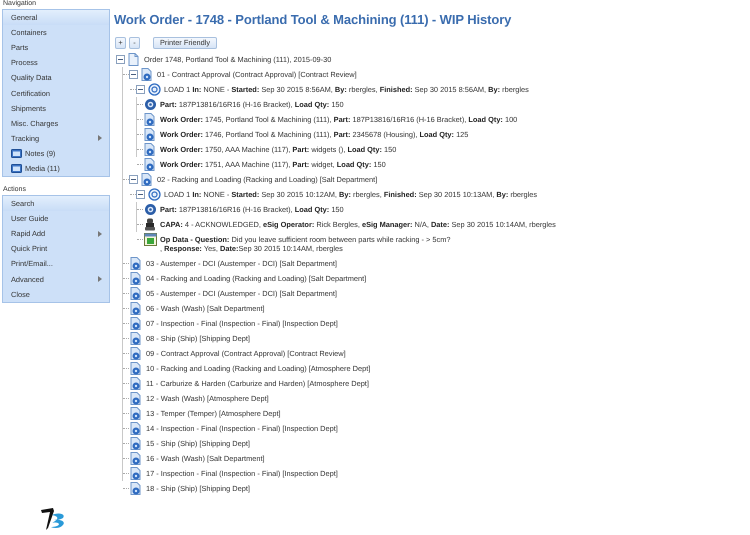  Describe the element at coordinates (150, 239) in the screenshot. I see `chart-window-icon` at that location.